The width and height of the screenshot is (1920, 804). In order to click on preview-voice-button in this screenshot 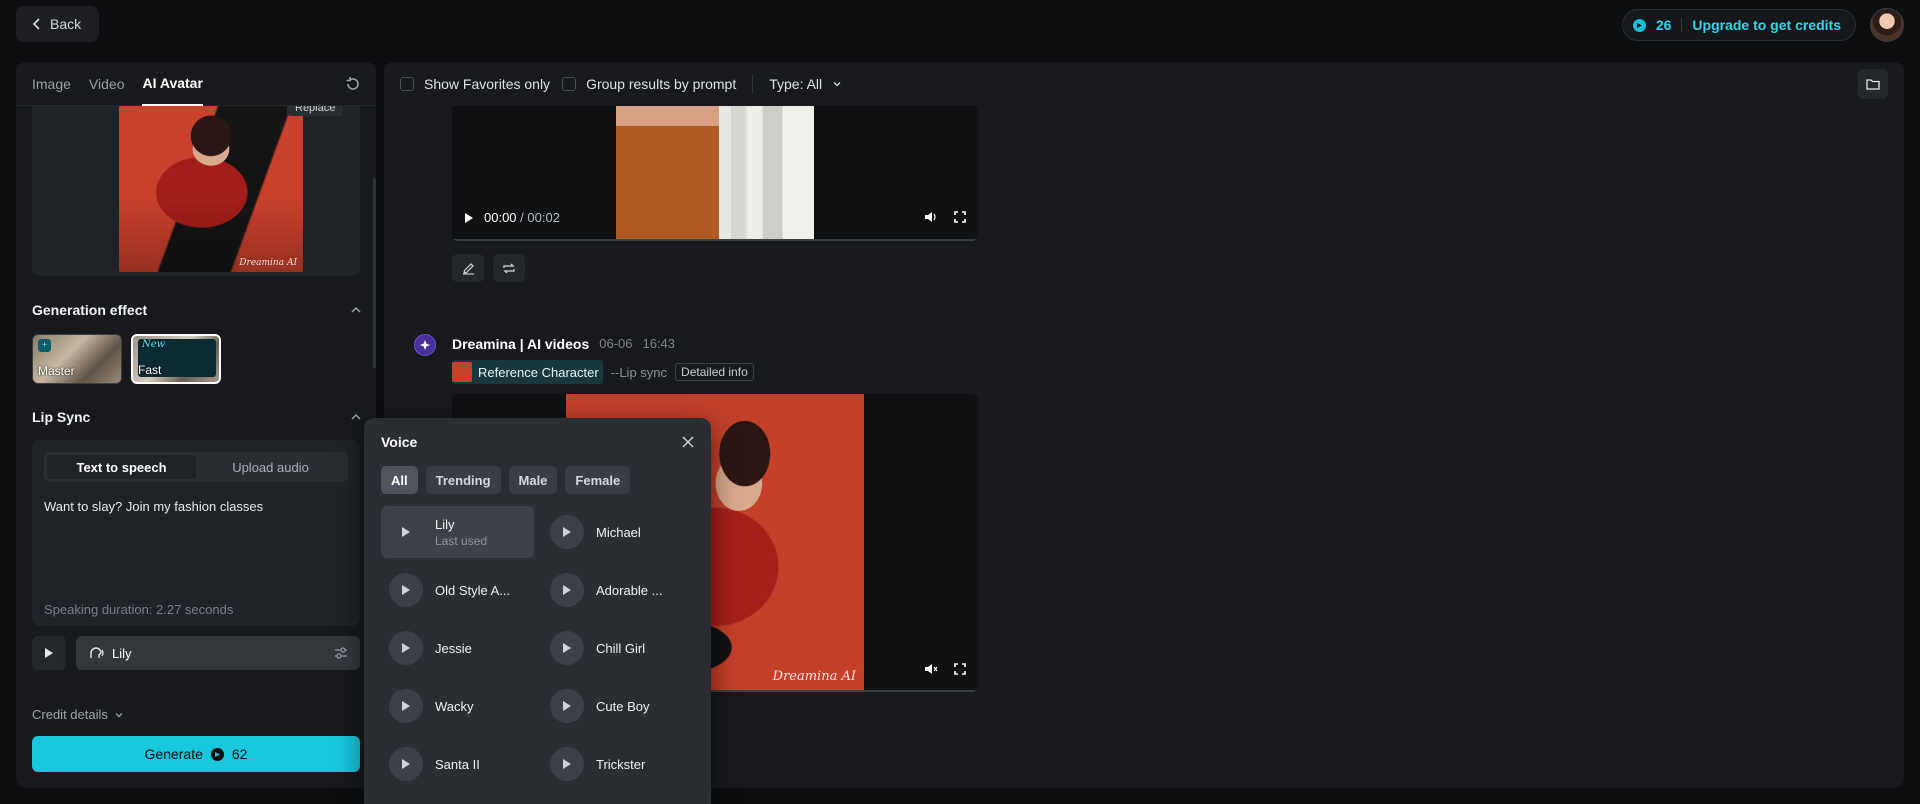, I will do `click(49, 653)`.